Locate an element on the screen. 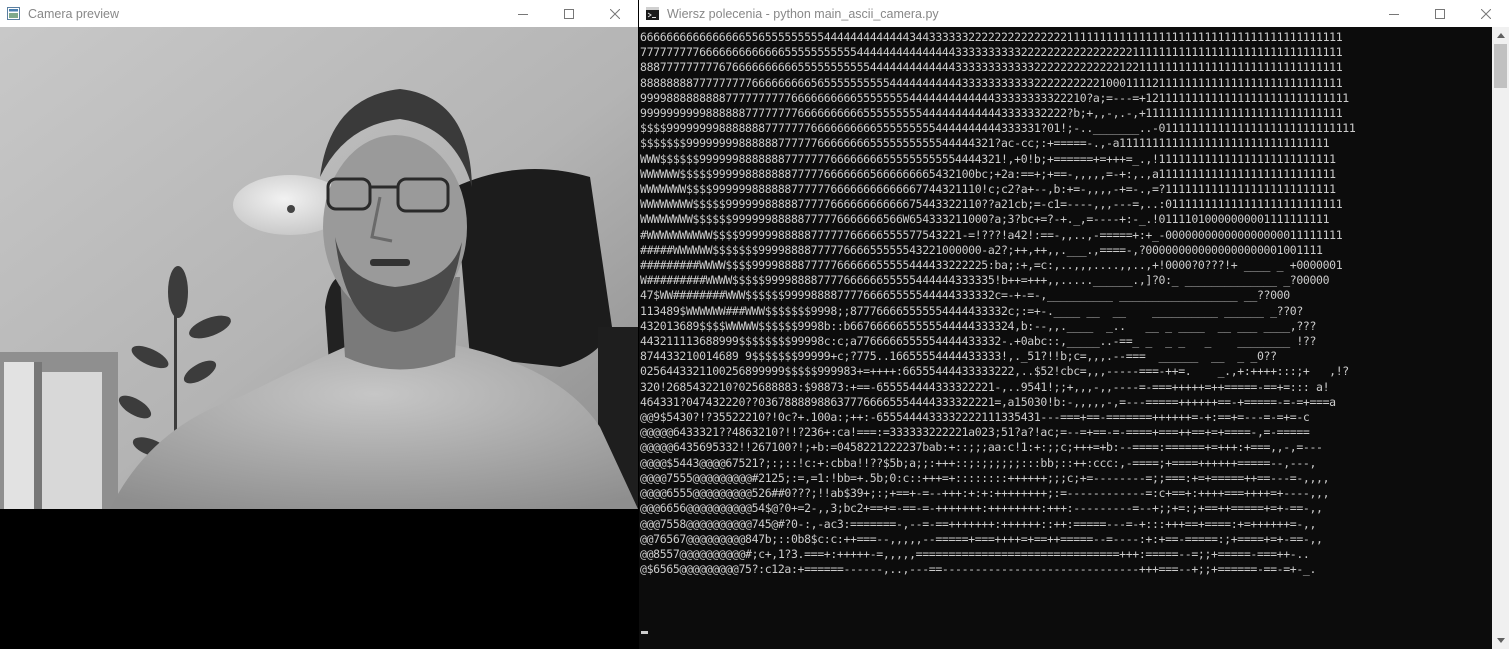 The image size is (1509, 649). camera-preview-empty-area is located at coordinates (319, 579).